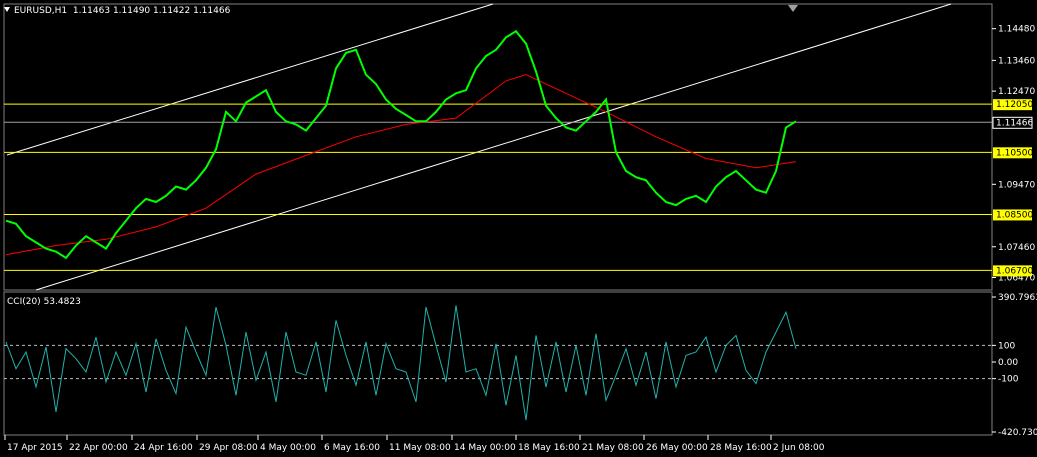 Image resolution: width=1037 pixels, height=457 pixels. Describe the element at coordinates (799, 448) in the screenshot. I see `time-tick-label: 2 Jun 08:00` at that location.